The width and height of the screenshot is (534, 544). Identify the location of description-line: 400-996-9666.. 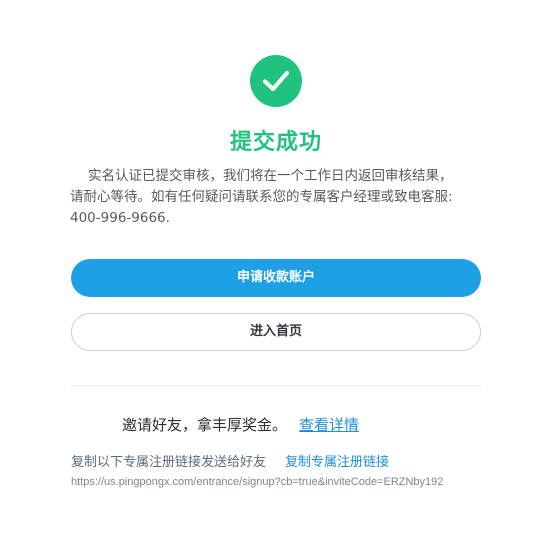
(120, 218).